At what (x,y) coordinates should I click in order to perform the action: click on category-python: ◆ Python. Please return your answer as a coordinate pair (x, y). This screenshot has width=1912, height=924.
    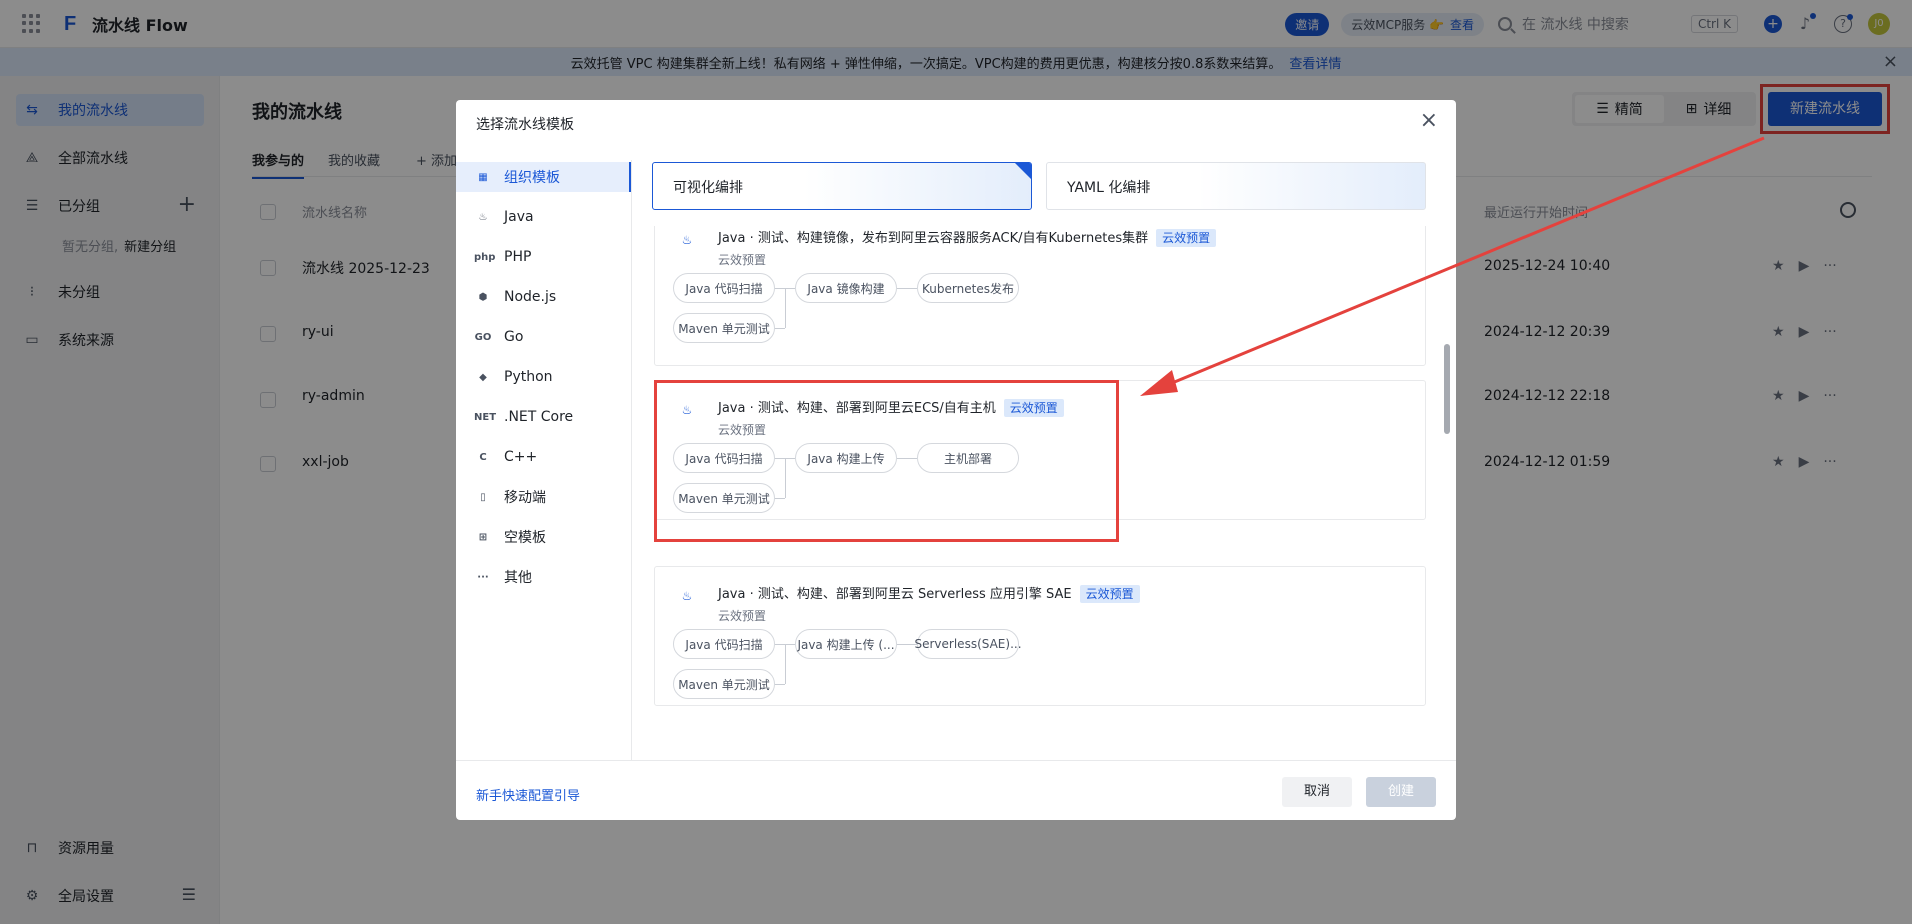
    Looking at the image, I should click on (543, 377).